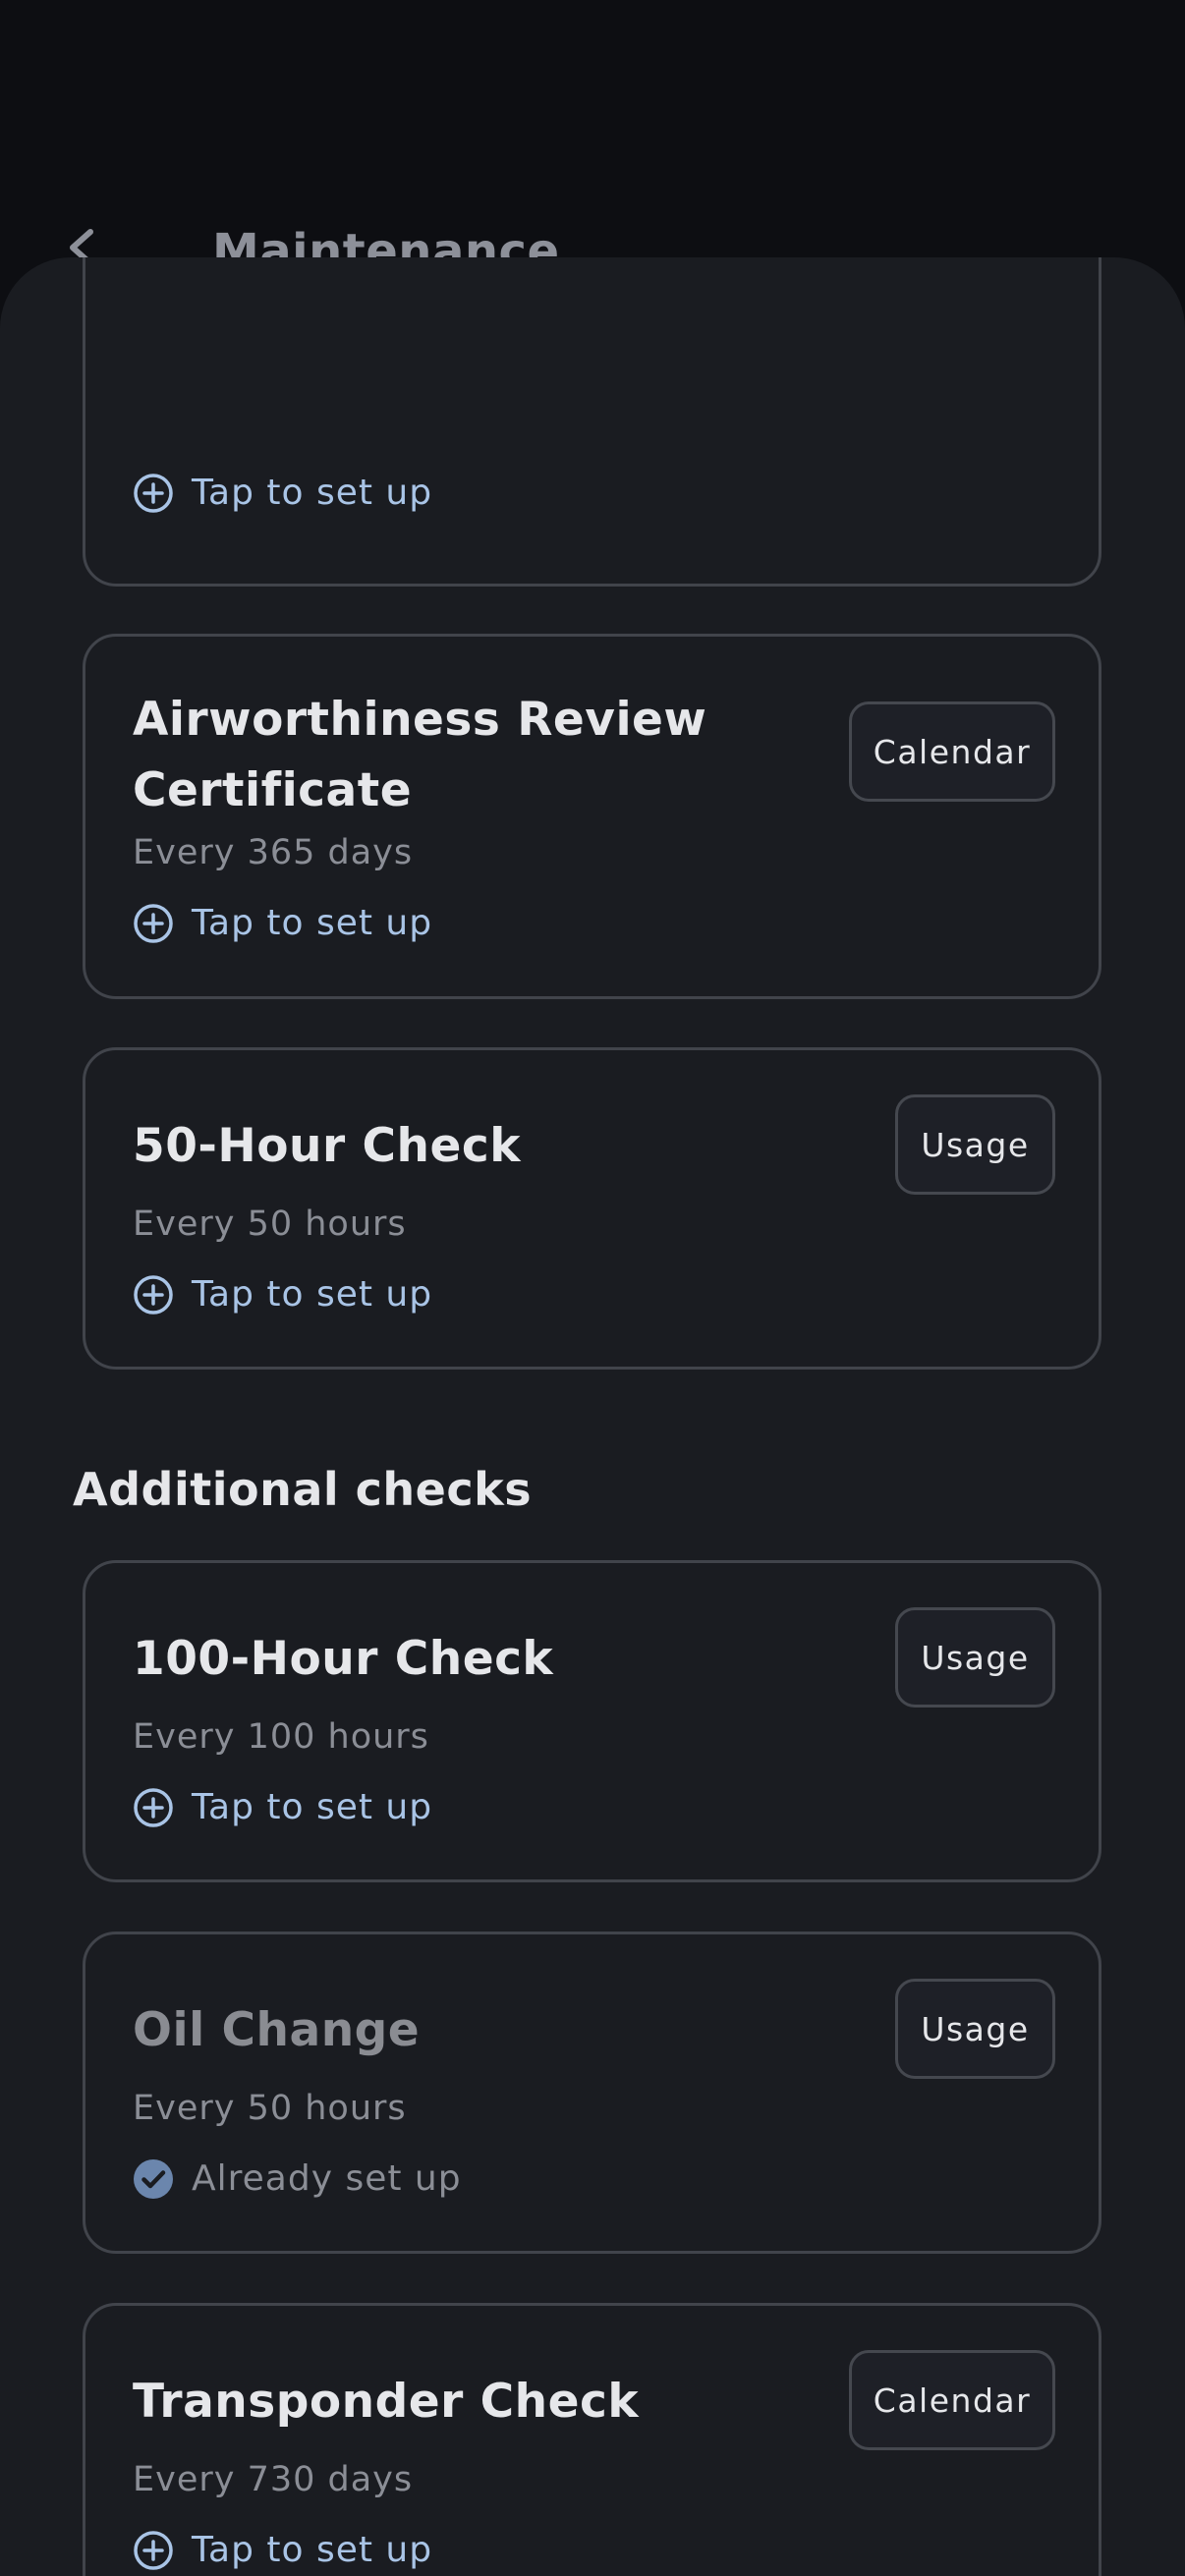 The height and width of the screenshot is (2576, 1185). What do you see at coordinates (327, 1146) in the screenshot?
I see `card-title: 50-Hour Check` at bounding box center [327, 1146].